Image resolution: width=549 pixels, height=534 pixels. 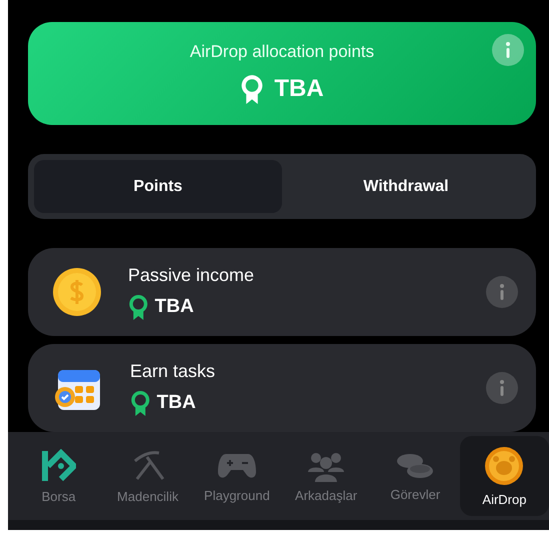 What do you see at coordinates (326, 476) in the screenshot?
I see `nav-item: Arkadaşlar` at bounding box center [326, 476].